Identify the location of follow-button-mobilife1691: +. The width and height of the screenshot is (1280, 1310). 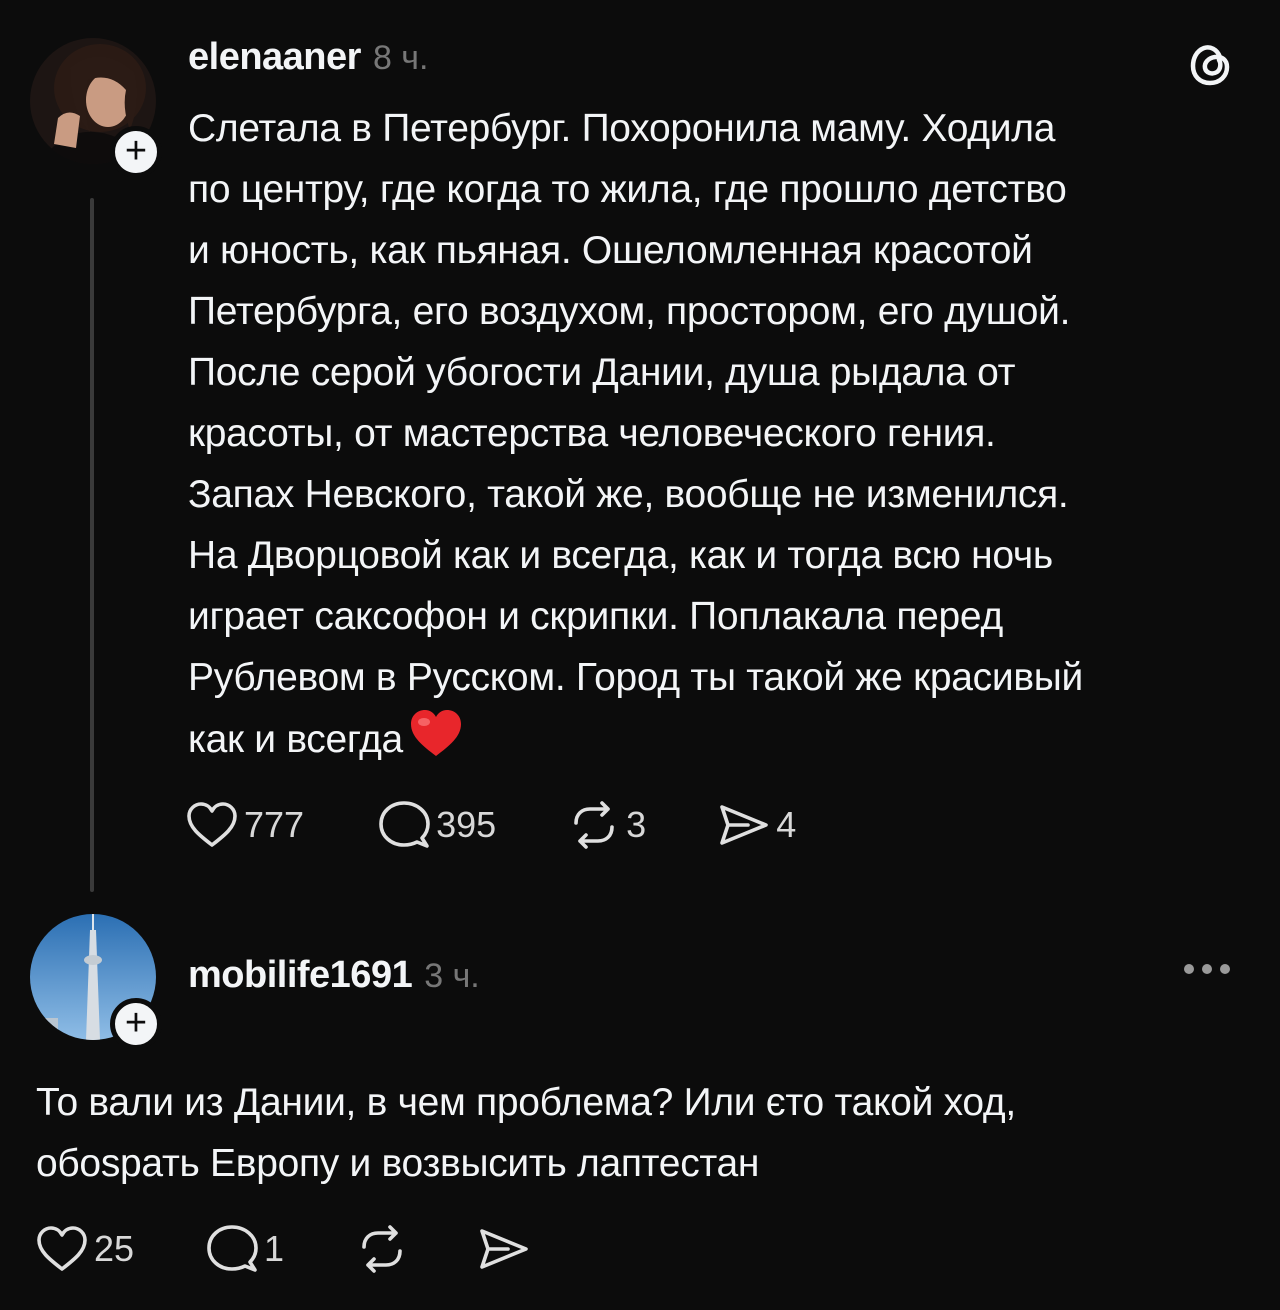
(136, 1024).